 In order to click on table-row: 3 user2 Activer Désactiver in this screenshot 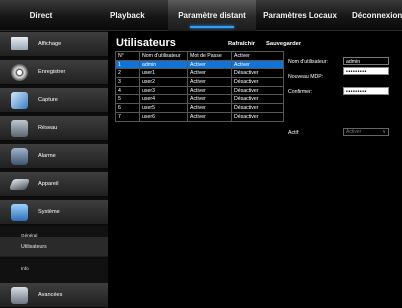, I will do `click(199, 82)`.